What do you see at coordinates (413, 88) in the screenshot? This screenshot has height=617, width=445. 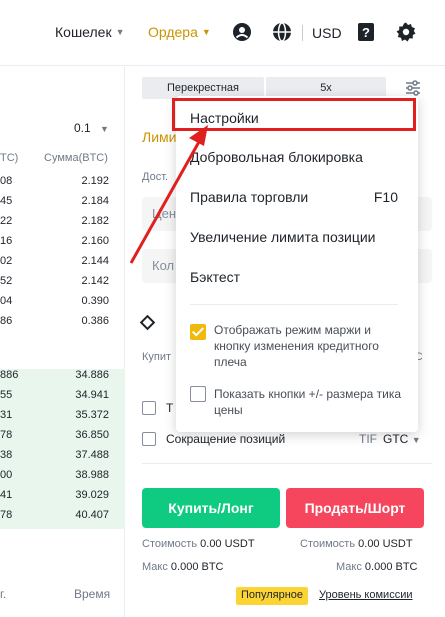 I see `sliders-icon` at bounding box center [413, 88].